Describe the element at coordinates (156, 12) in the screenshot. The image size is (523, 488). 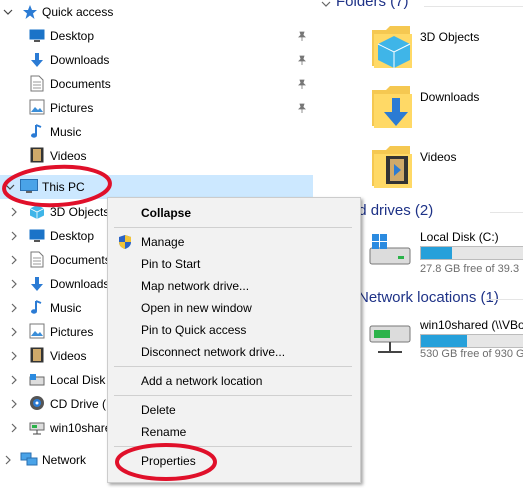
I see `nav-quick-access: Quick access` at that location.